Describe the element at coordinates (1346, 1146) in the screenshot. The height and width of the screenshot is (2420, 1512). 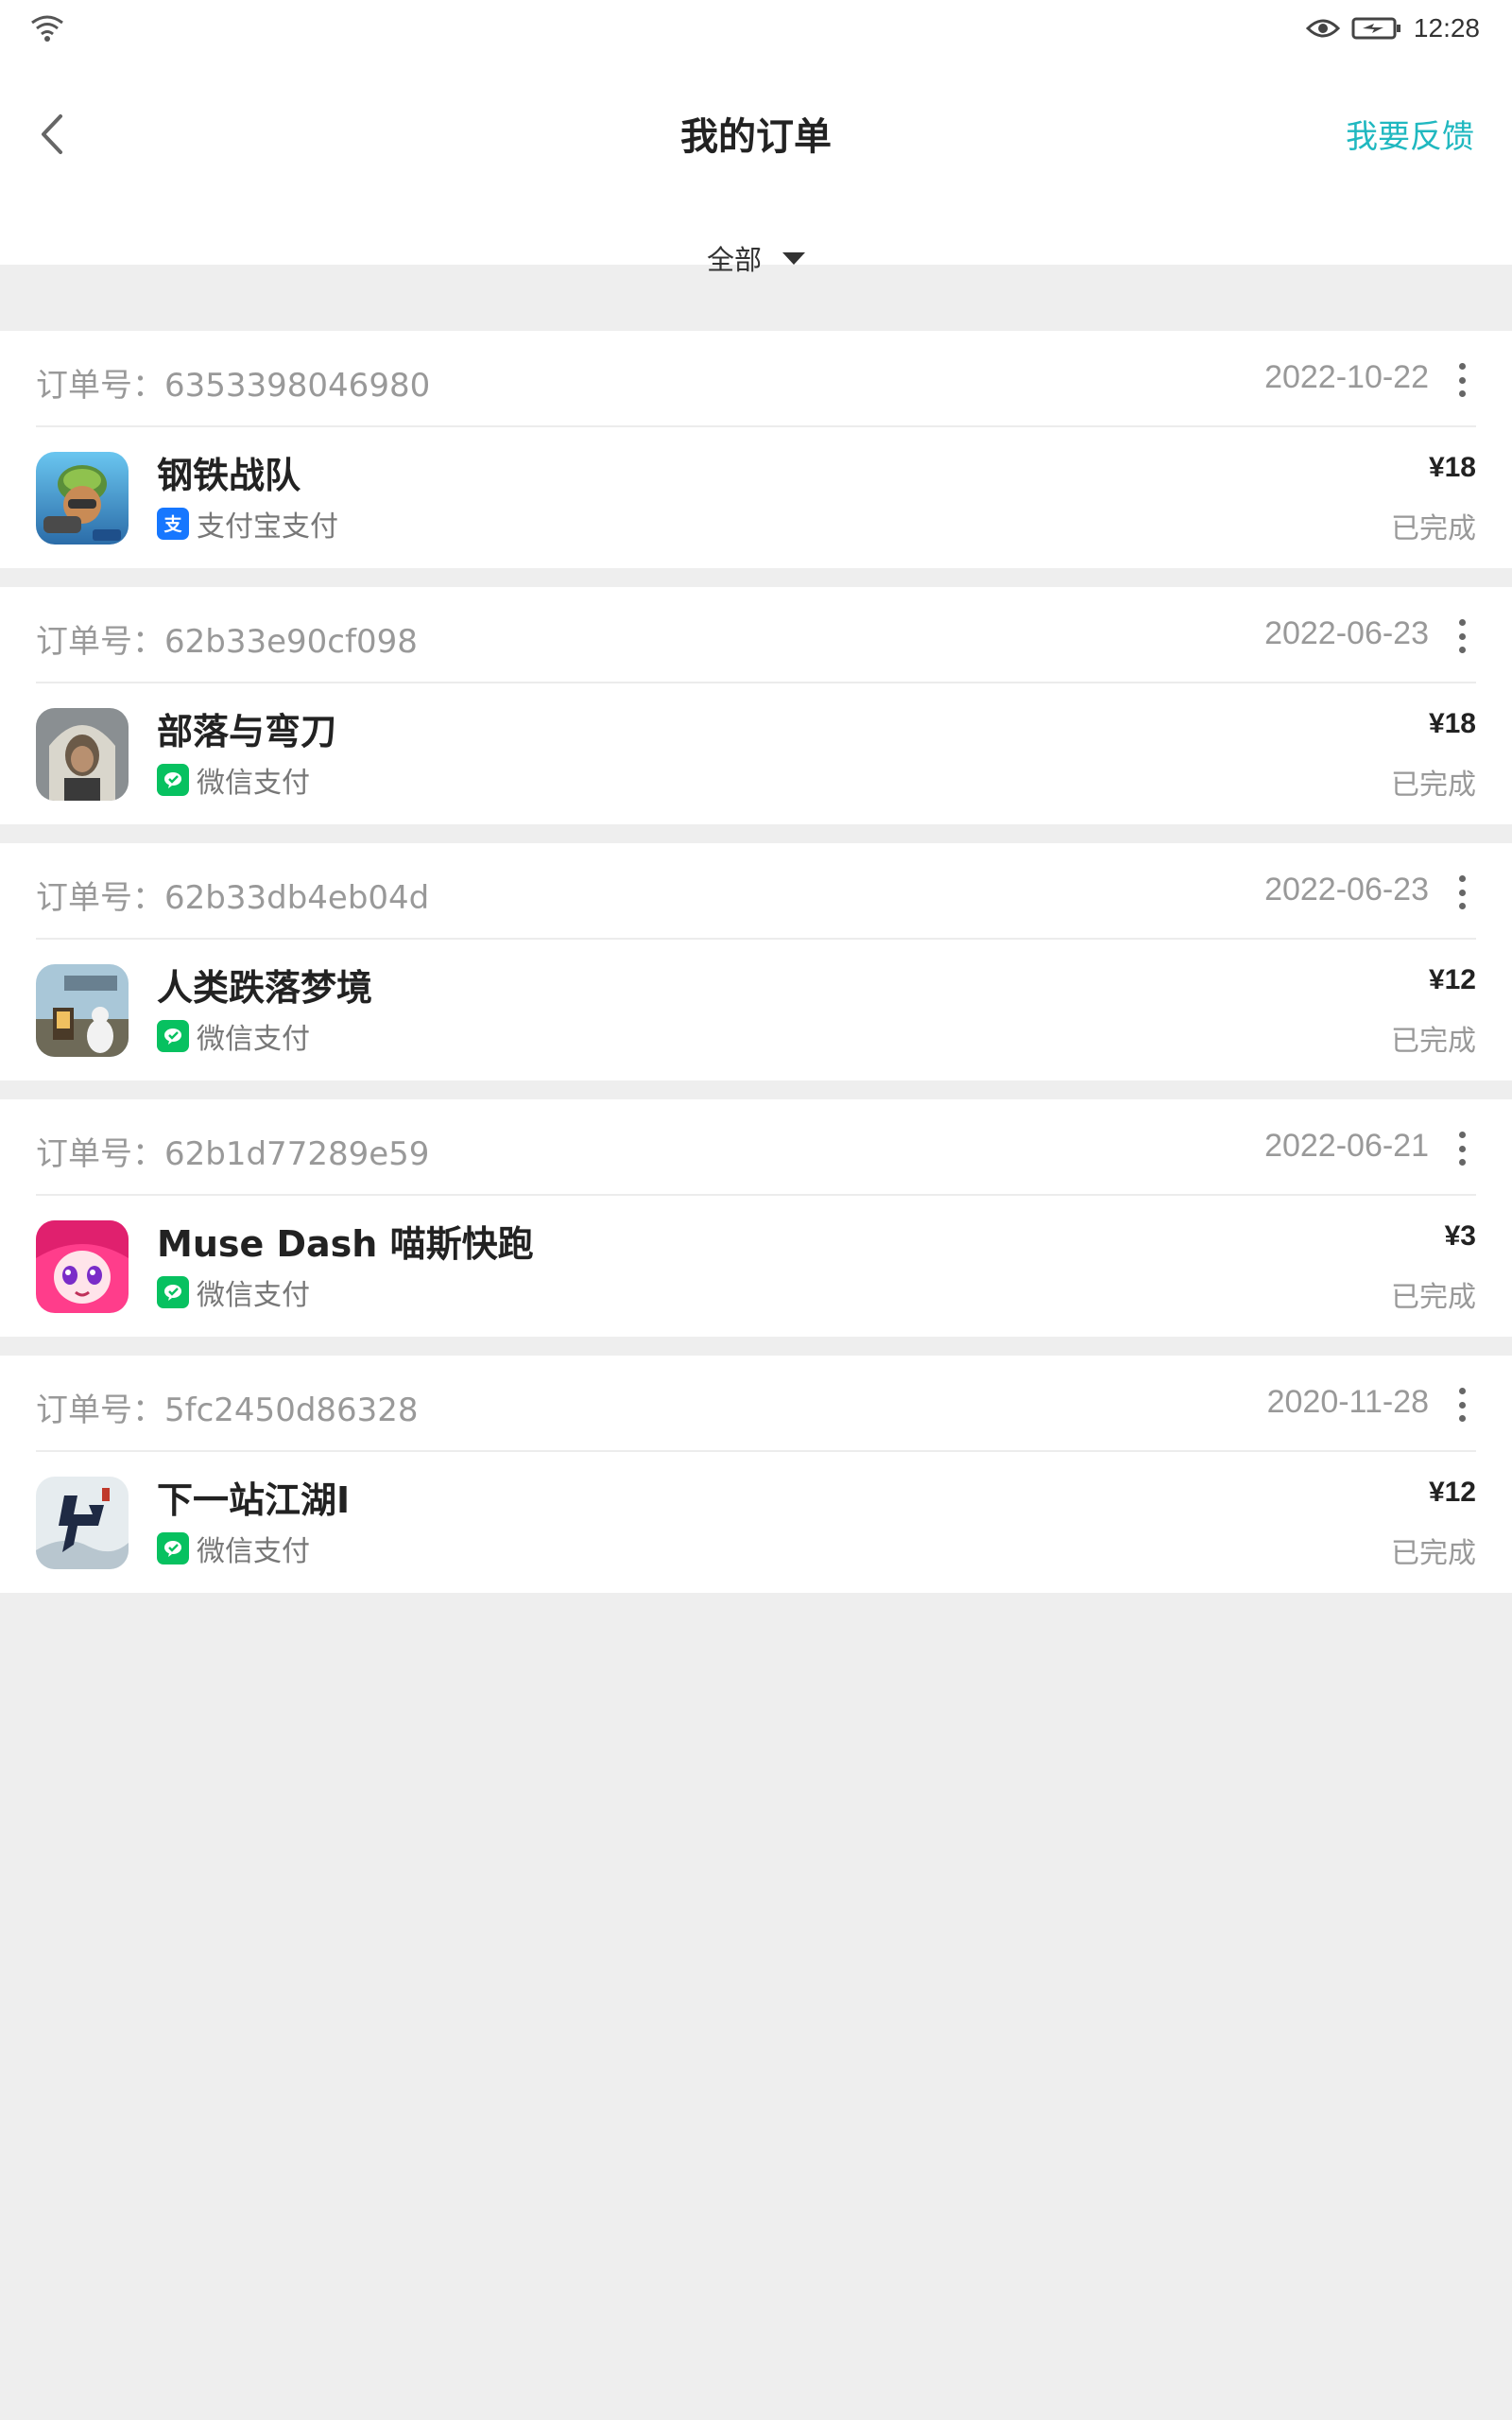
I see `order-date: 2022-06-21` at that location.